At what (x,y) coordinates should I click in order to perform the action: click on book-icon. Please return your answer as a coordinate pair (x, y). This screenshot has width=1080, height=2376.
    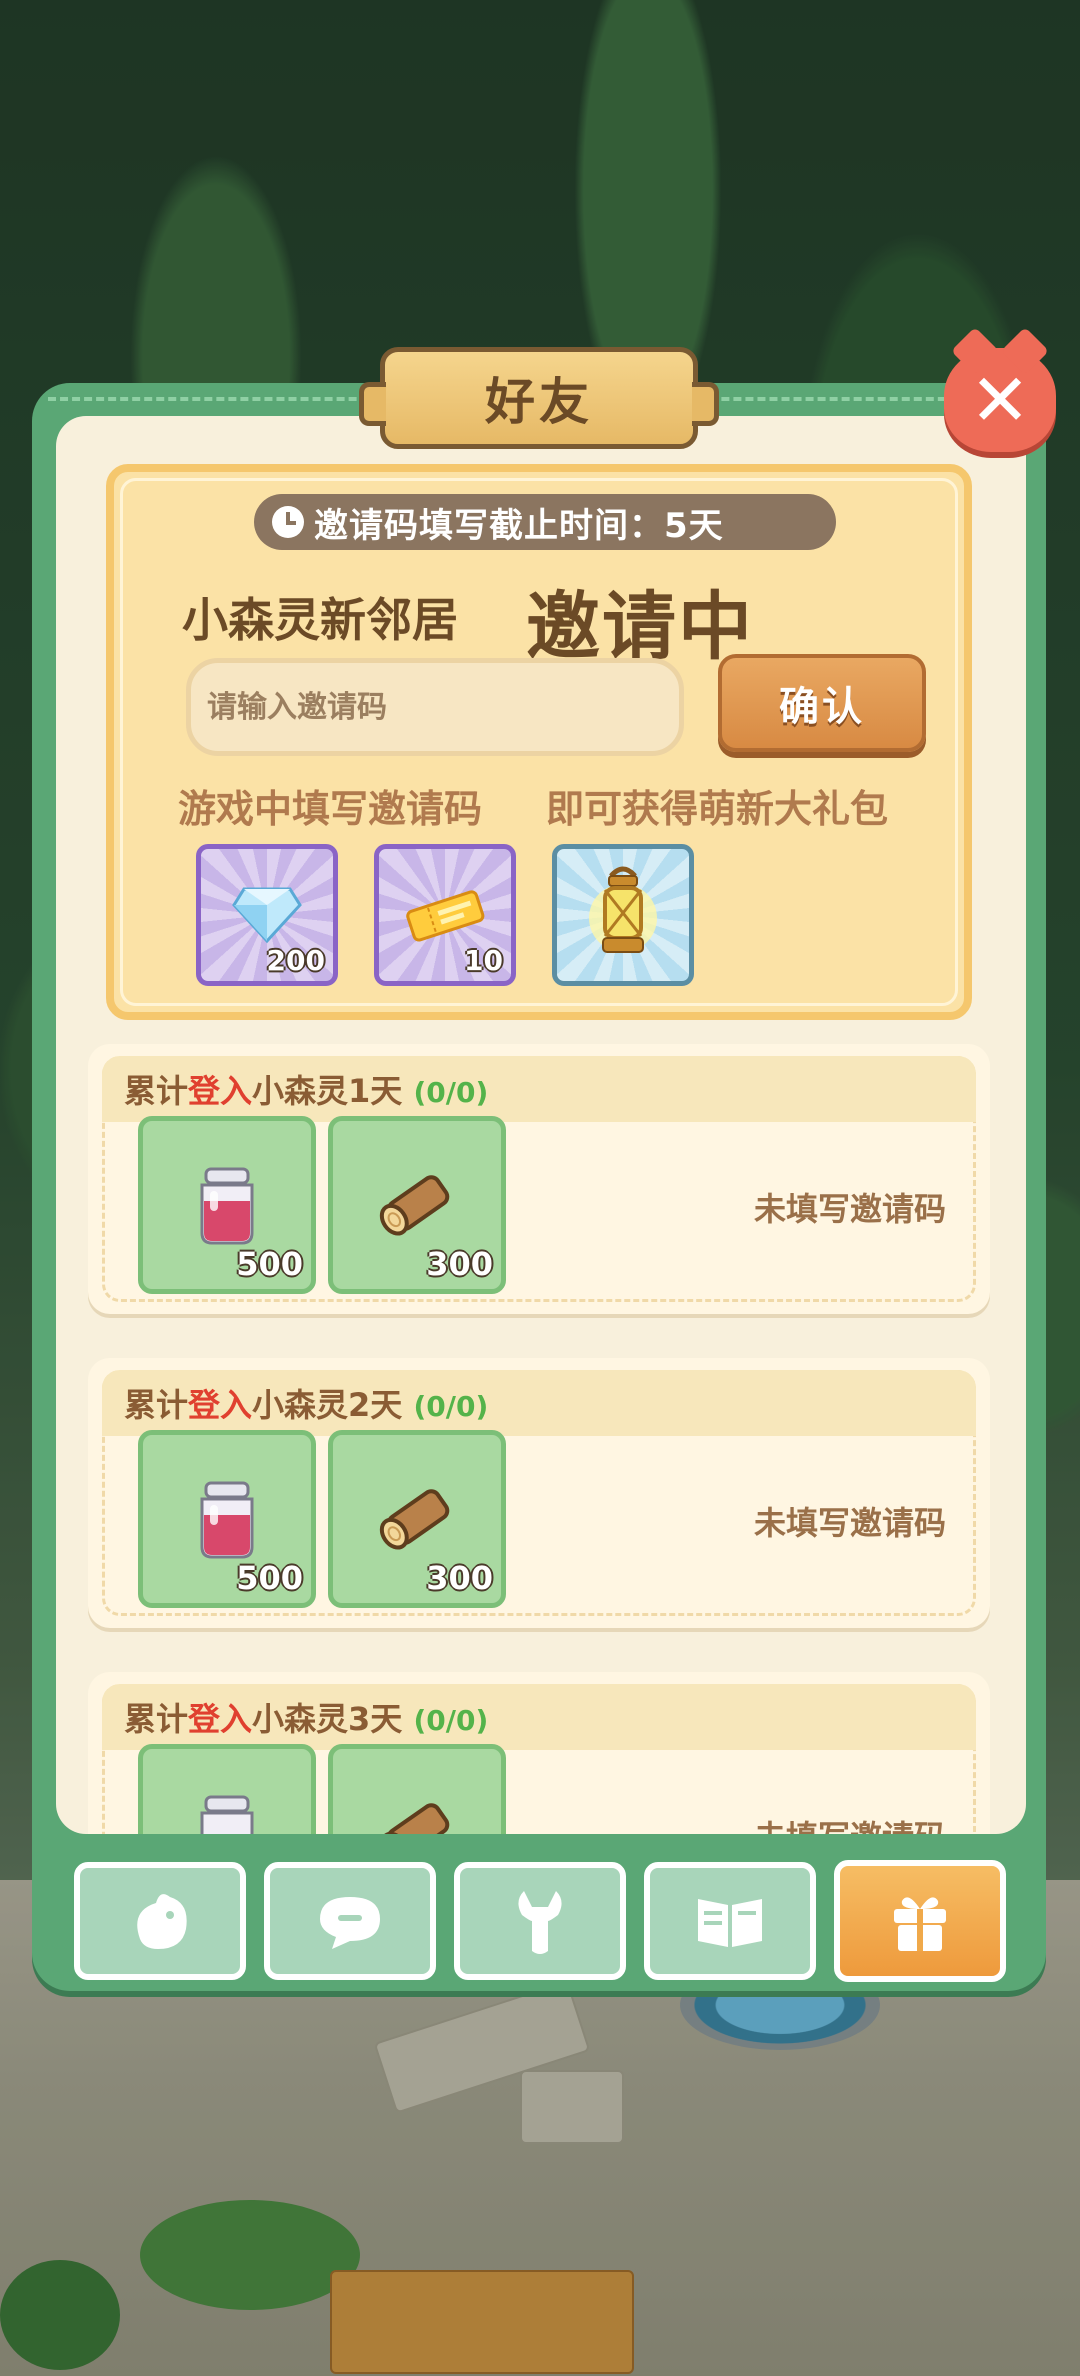
    Looking at the image, I should click on (730, 1923).